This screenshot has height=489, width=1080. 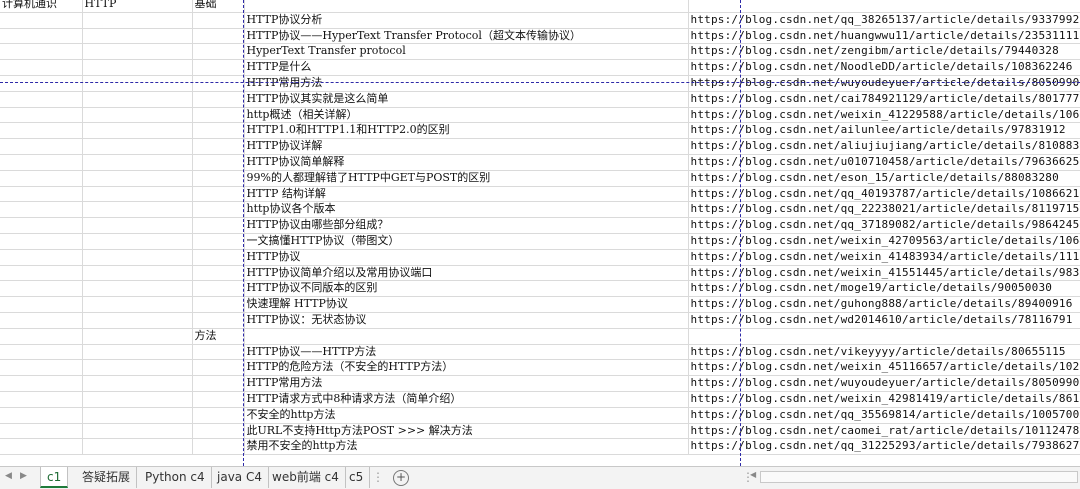 I want to click on title-cell: HTTP请求方式中8种请求方法（简单介绍）, so click(x=466, y=399).